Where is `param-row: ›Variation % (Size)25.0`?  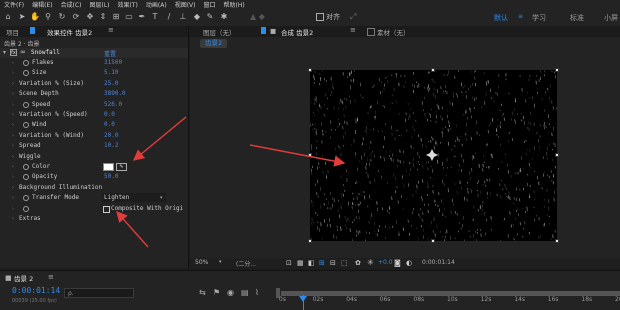
param-row: ›Variation % (Size)25.0 is located at coordinates (94, 84).